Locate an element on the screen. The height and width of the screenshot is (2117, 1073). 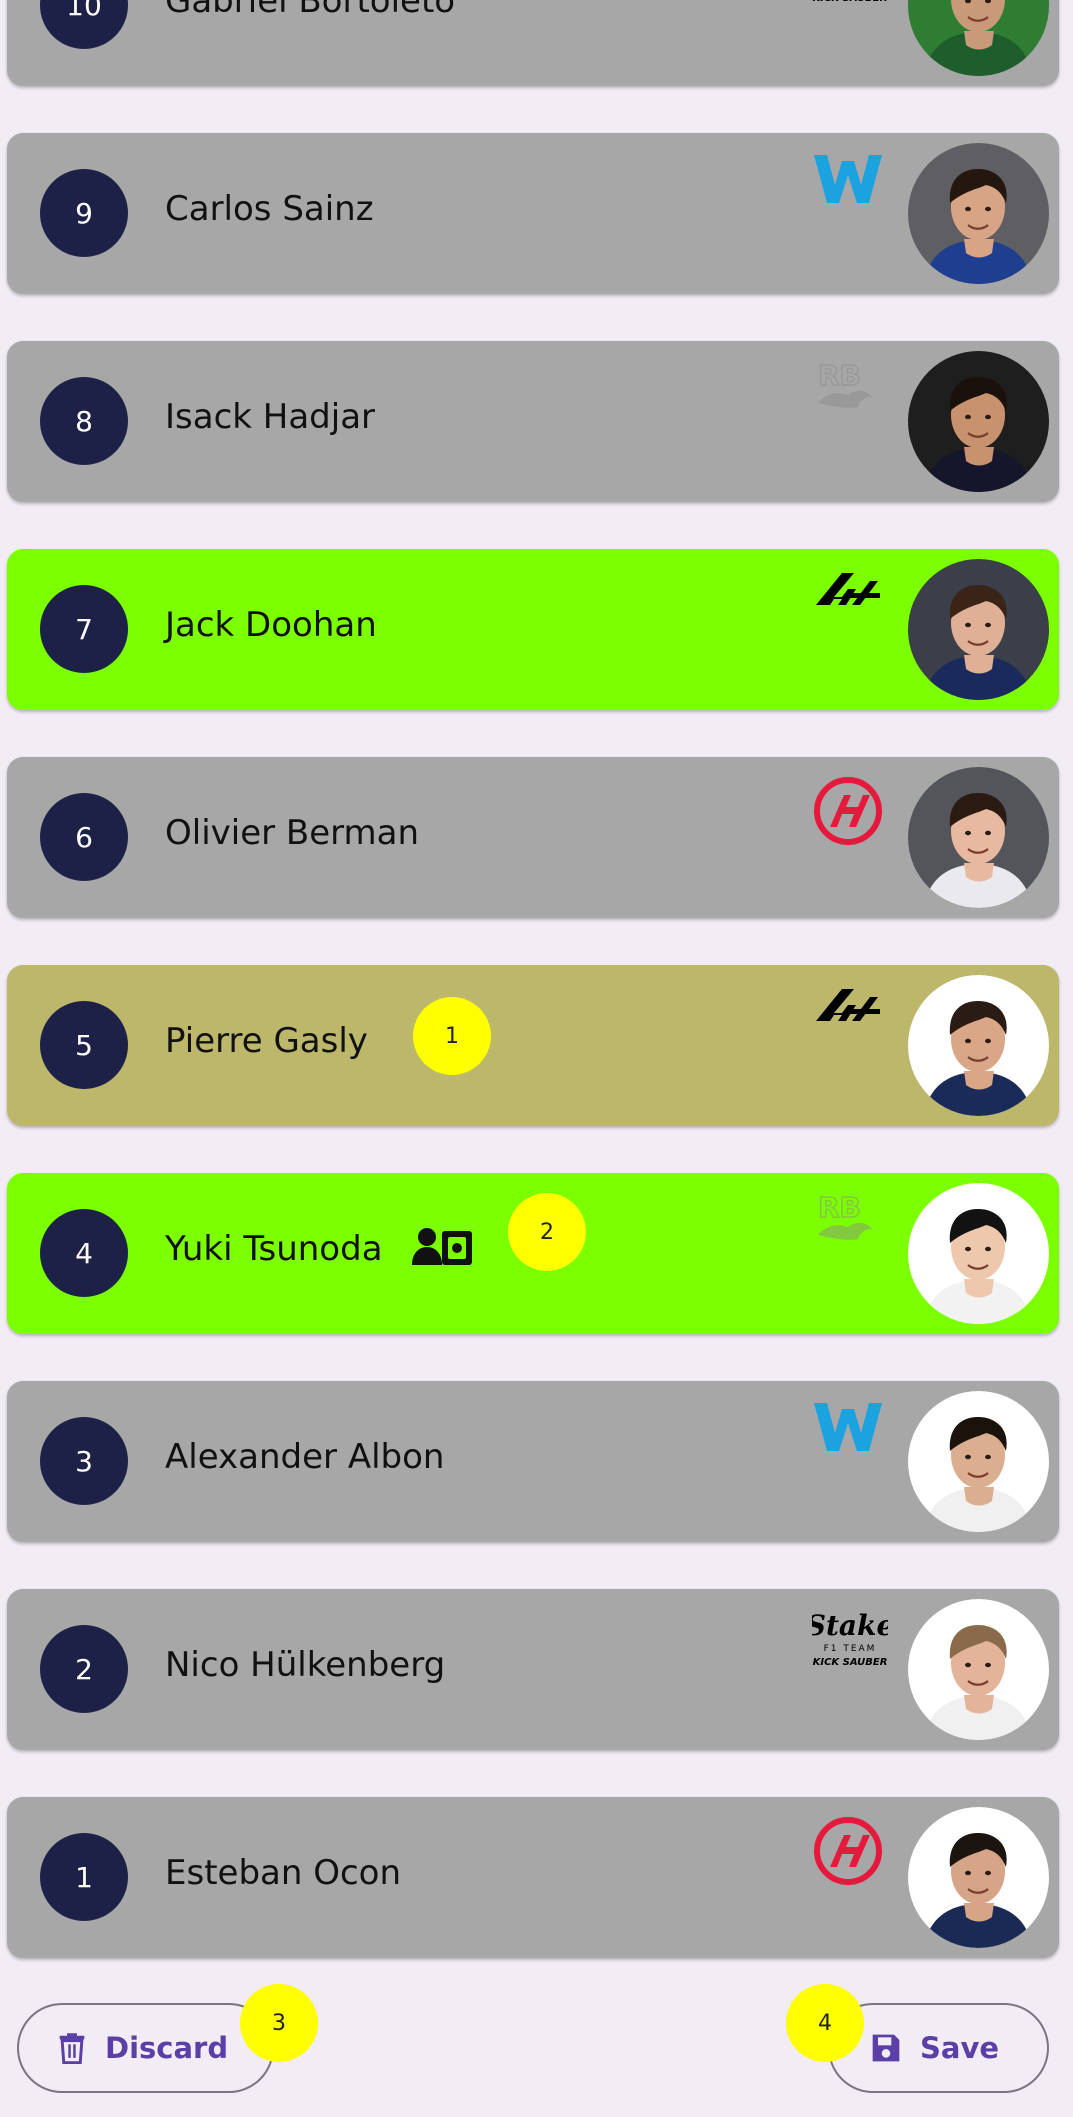
step-marker-2: 2 is located at coordinates (547, 1232).